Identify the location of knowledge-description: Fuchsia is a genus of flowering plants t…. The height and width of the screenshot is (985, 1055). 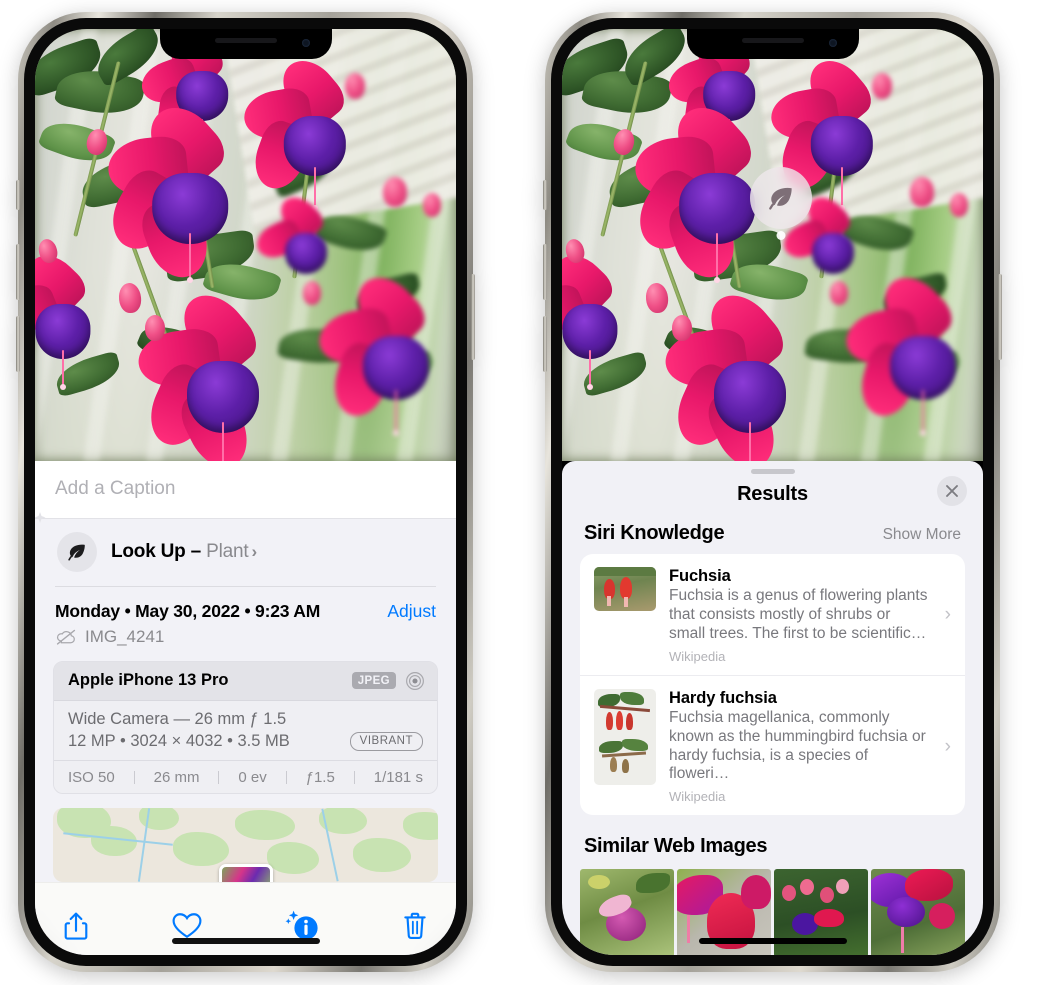
(798, 614).